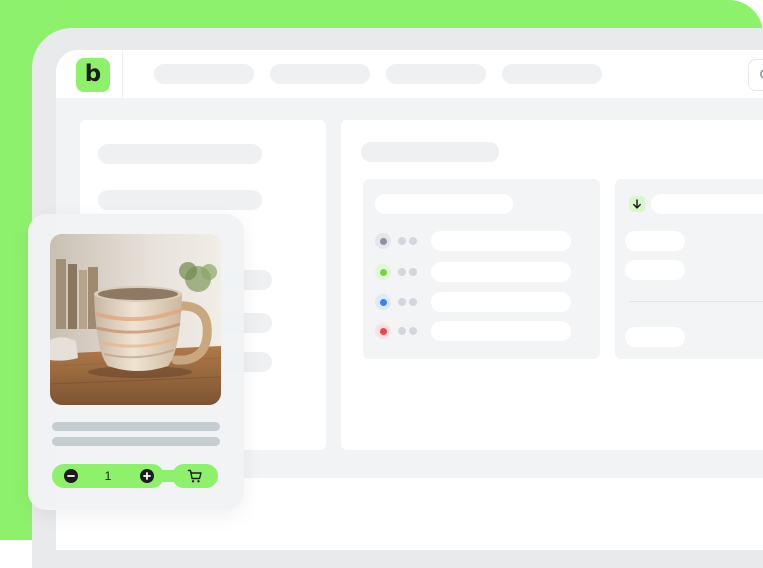  What do you see at coordinates (122, 74) in the screenshot?
I see `logo-divider` at bounding box center [122, 74].